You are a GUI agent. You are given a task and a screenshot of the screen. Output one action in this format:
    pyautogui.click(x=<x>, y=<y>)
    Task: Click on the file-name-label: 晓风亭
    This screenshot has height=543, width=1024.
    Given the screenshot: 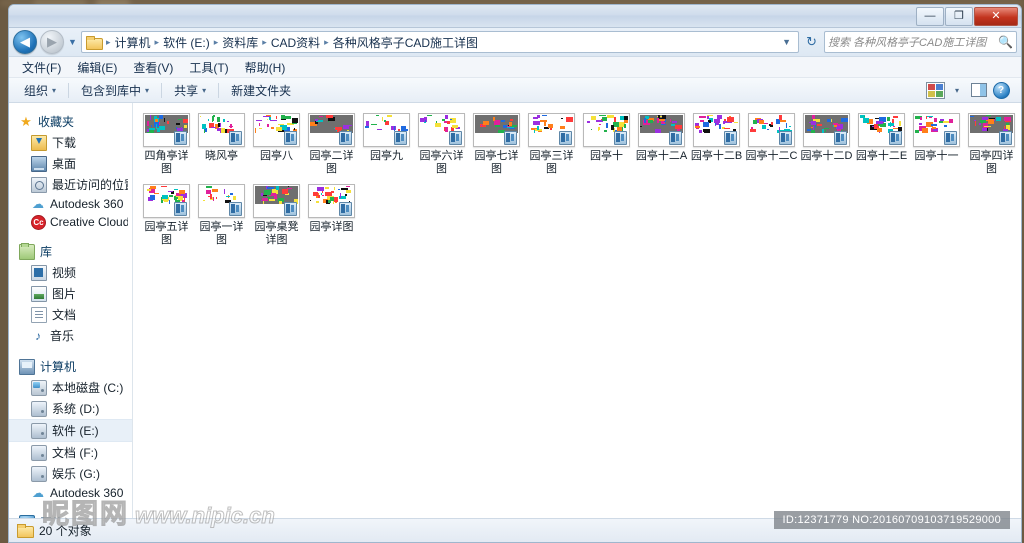 What is the action you would take?
    pyautogui.click(x=221, y=156)
    